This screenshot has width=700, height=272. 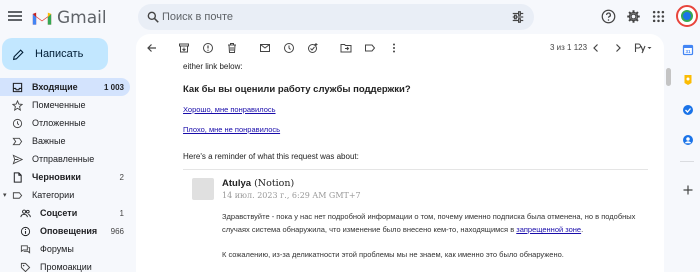 I want to click on rating-bad-link: Плохо, мне не понравилось, so click(x=231, y=129).